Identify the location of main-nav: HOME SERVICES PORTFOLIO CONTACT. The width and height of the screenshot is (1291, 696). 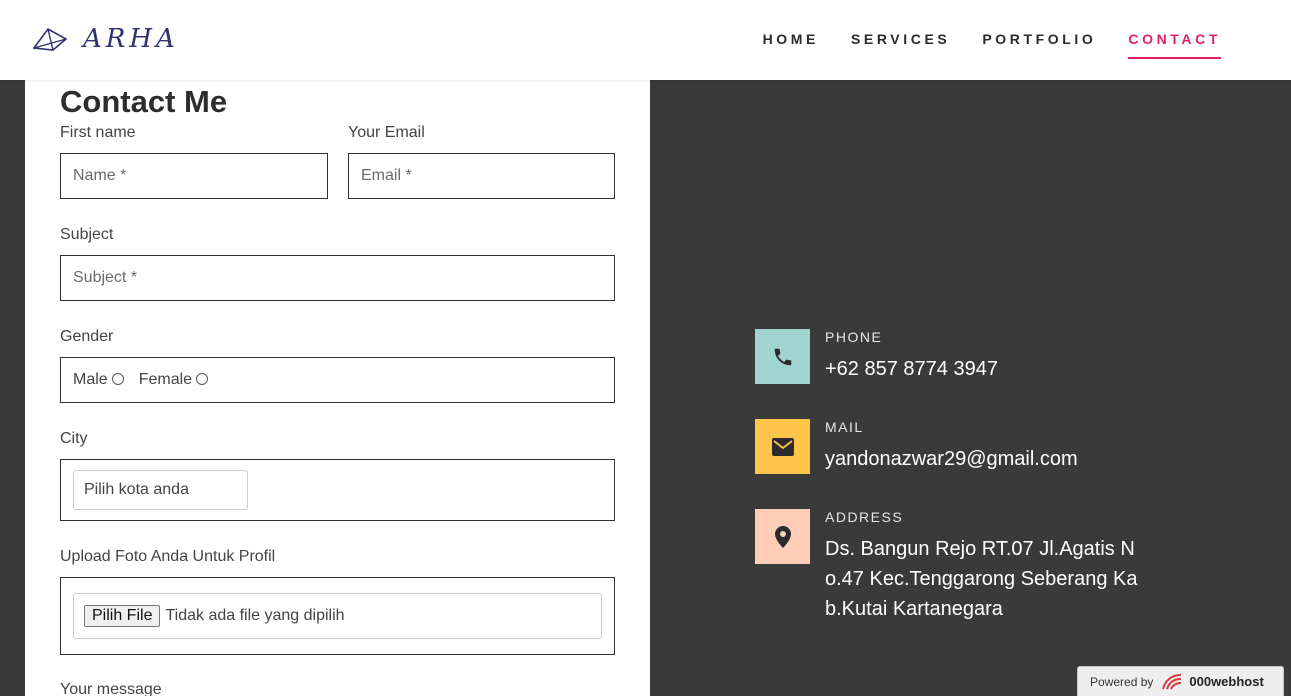
(976, 45).